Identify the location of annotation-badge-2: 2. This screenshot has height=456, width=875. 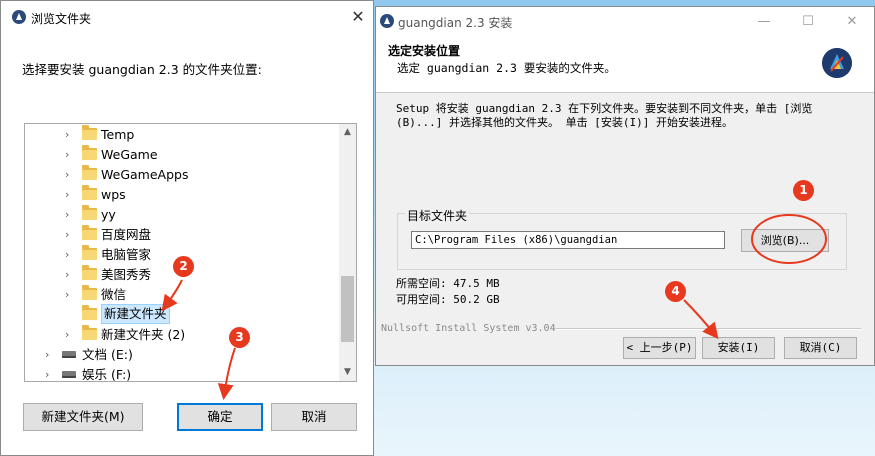
(183, 266).